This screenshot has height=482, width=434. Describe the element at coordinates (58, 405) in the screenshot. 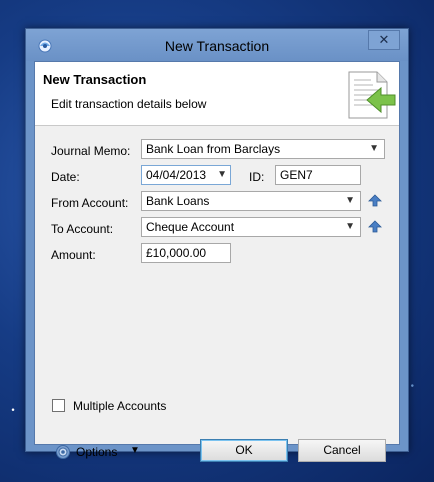

I see `multiple-accounts-checkbox` at that location.